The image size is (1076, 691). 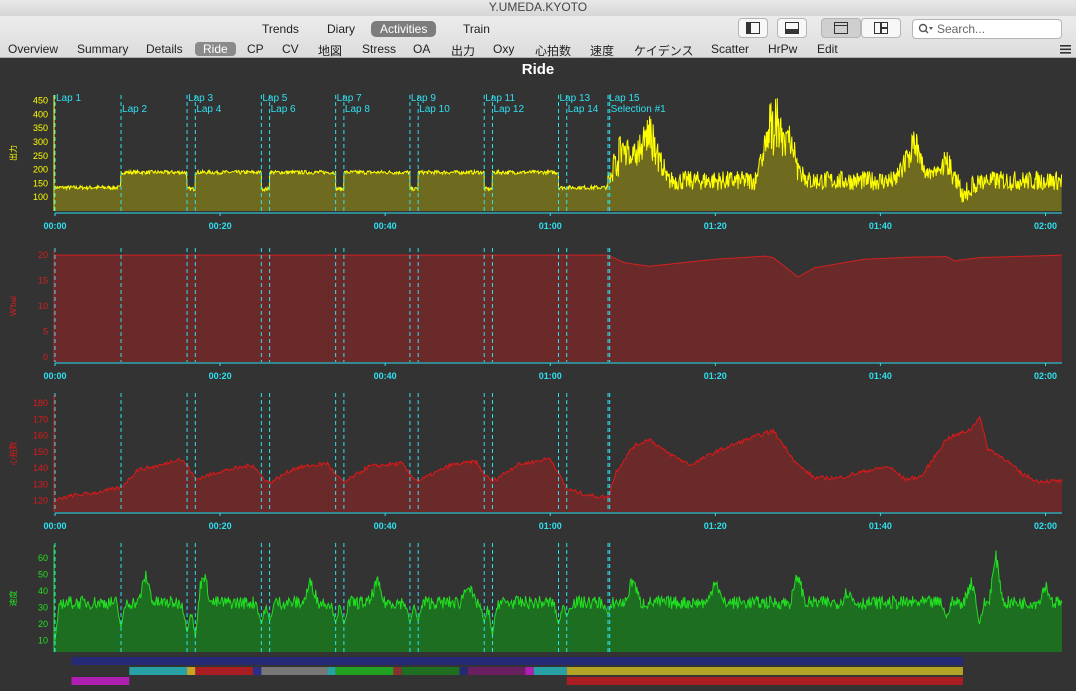 What do you see at coordinates (43, 575) in the screenshot?
I see `speed-y-tick: 50` at bounding box center [43, 575].